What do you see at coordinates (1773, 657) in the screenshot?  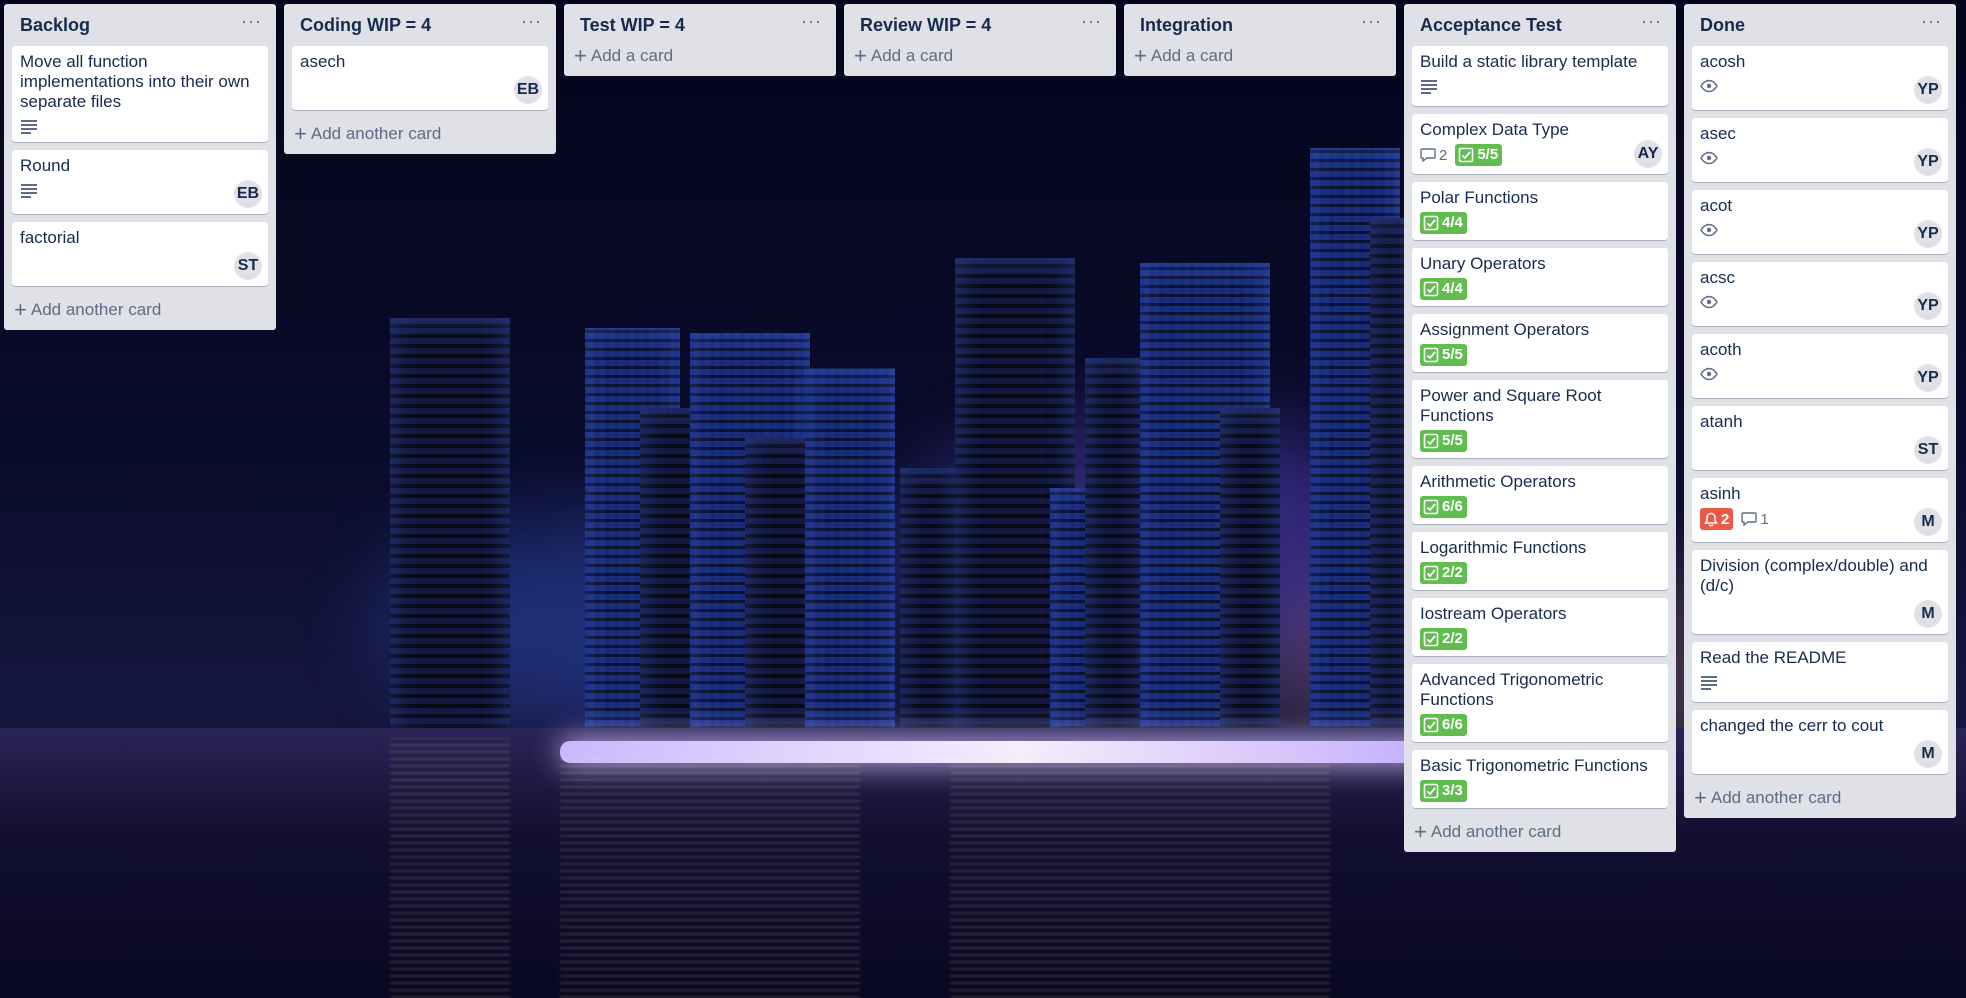 I see `card-title: Read the README` at bounding box center [1773, 657].